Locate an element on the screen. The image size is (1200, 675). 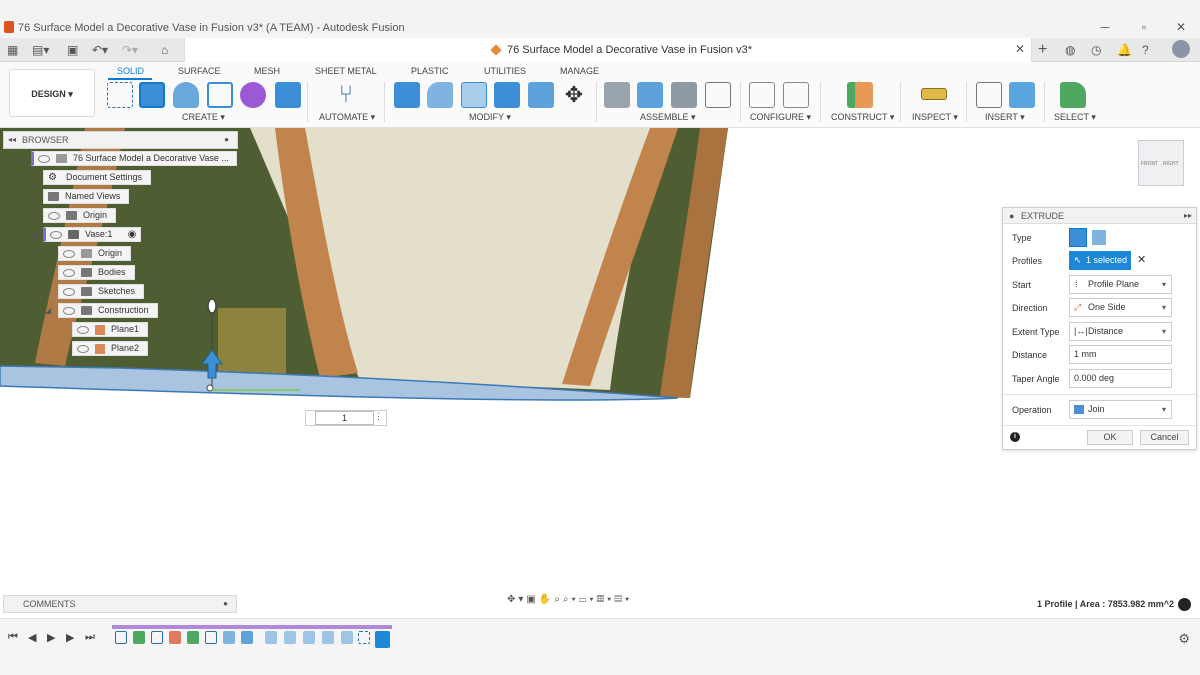
look-at-icon: ▣ is located at coordinates (532, 599).